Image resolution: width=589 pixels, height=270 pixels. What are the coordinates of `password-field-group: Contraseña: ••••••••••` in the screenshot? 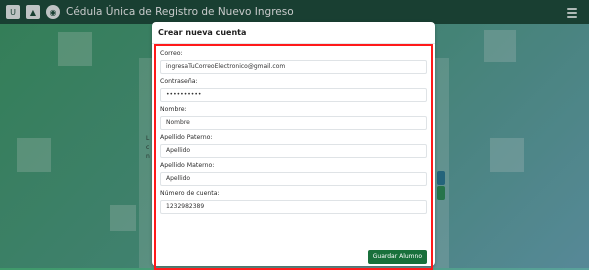 It's located at (293, 90).